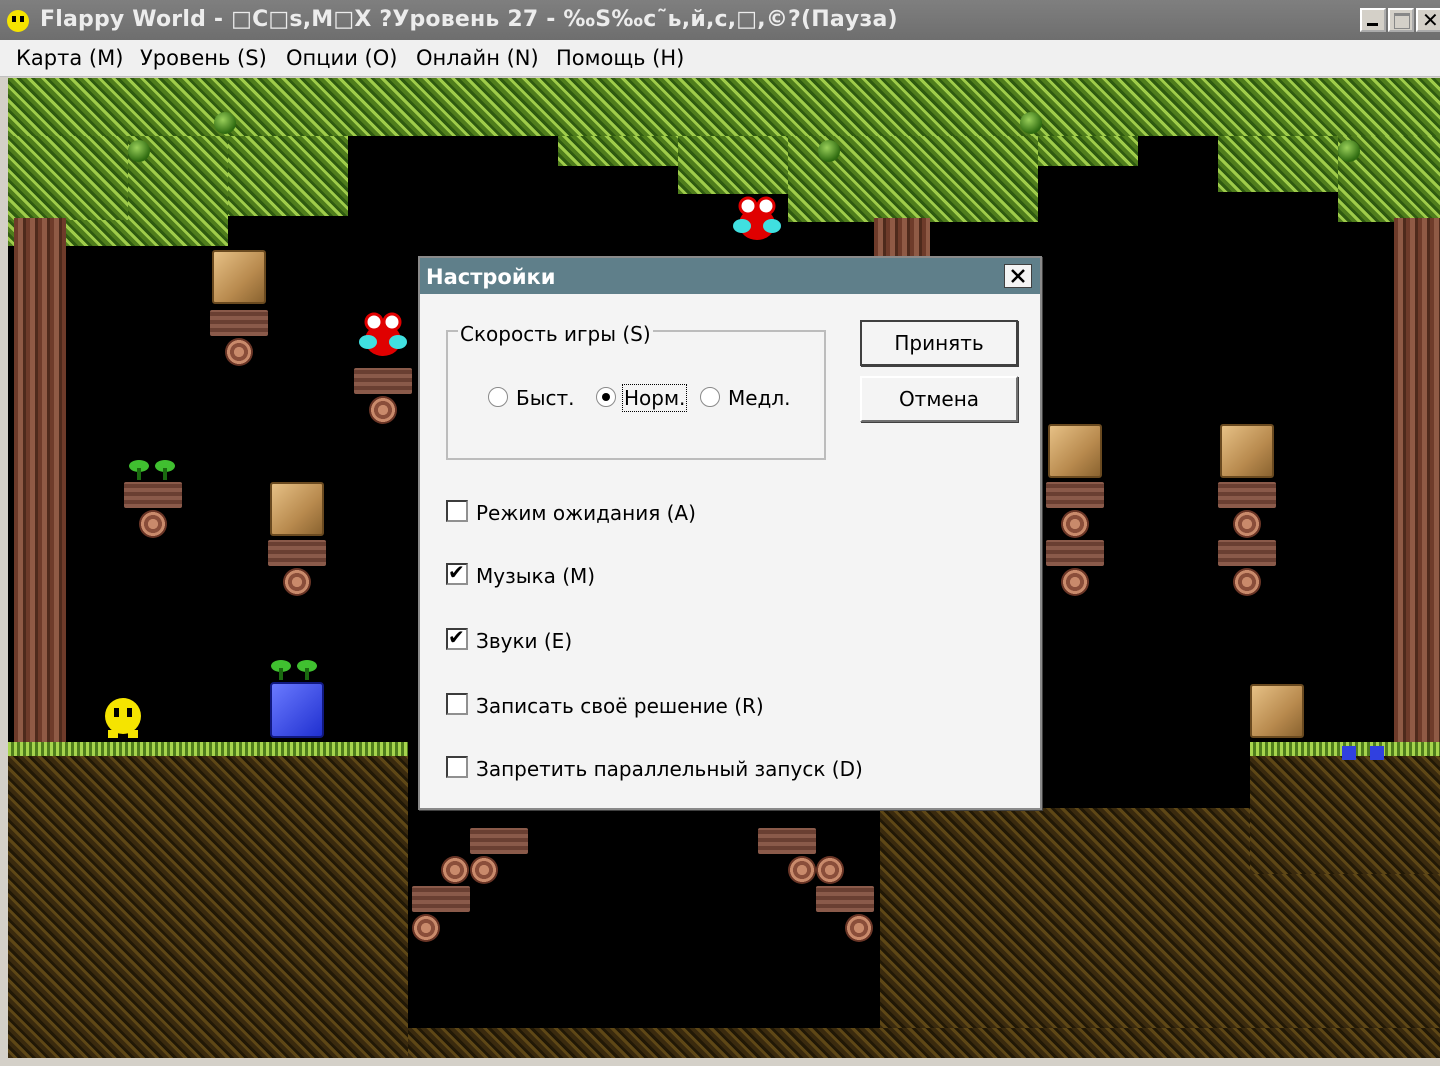  What do you see at coordinates (710, 397) in the screenshot?
I see `speed-slow-radio` at bounding box center [710, 397].